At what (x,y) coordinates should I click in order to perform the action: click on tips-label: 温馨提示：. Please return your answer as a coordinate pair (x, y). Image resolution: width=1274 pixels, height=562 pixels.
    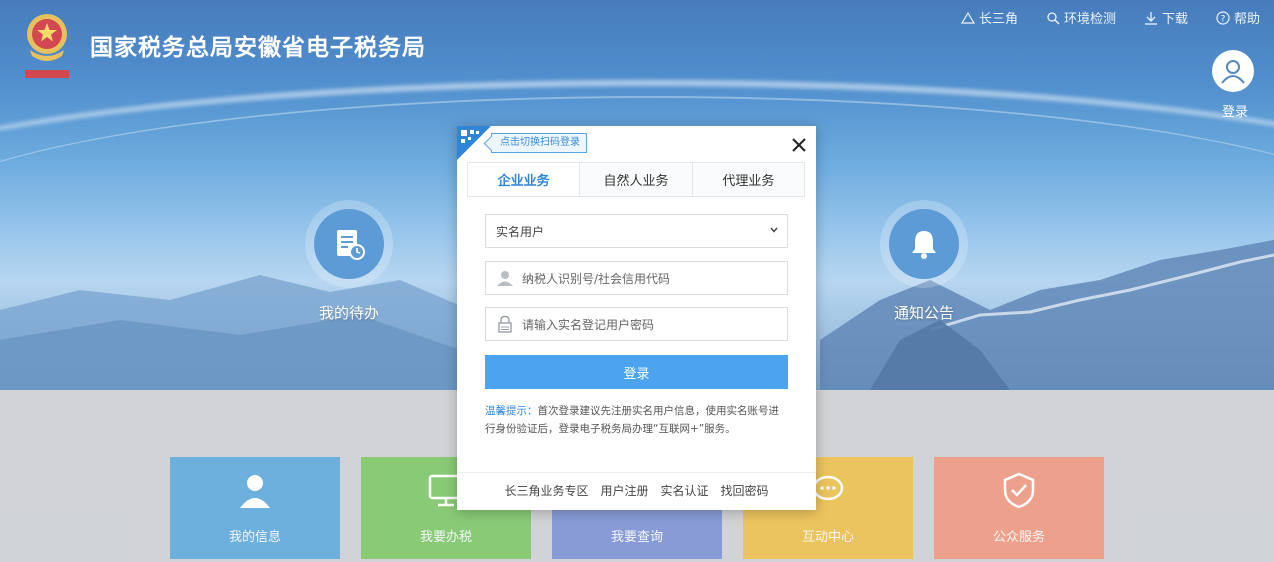
    Looking at the image, I should click on (511, 411).